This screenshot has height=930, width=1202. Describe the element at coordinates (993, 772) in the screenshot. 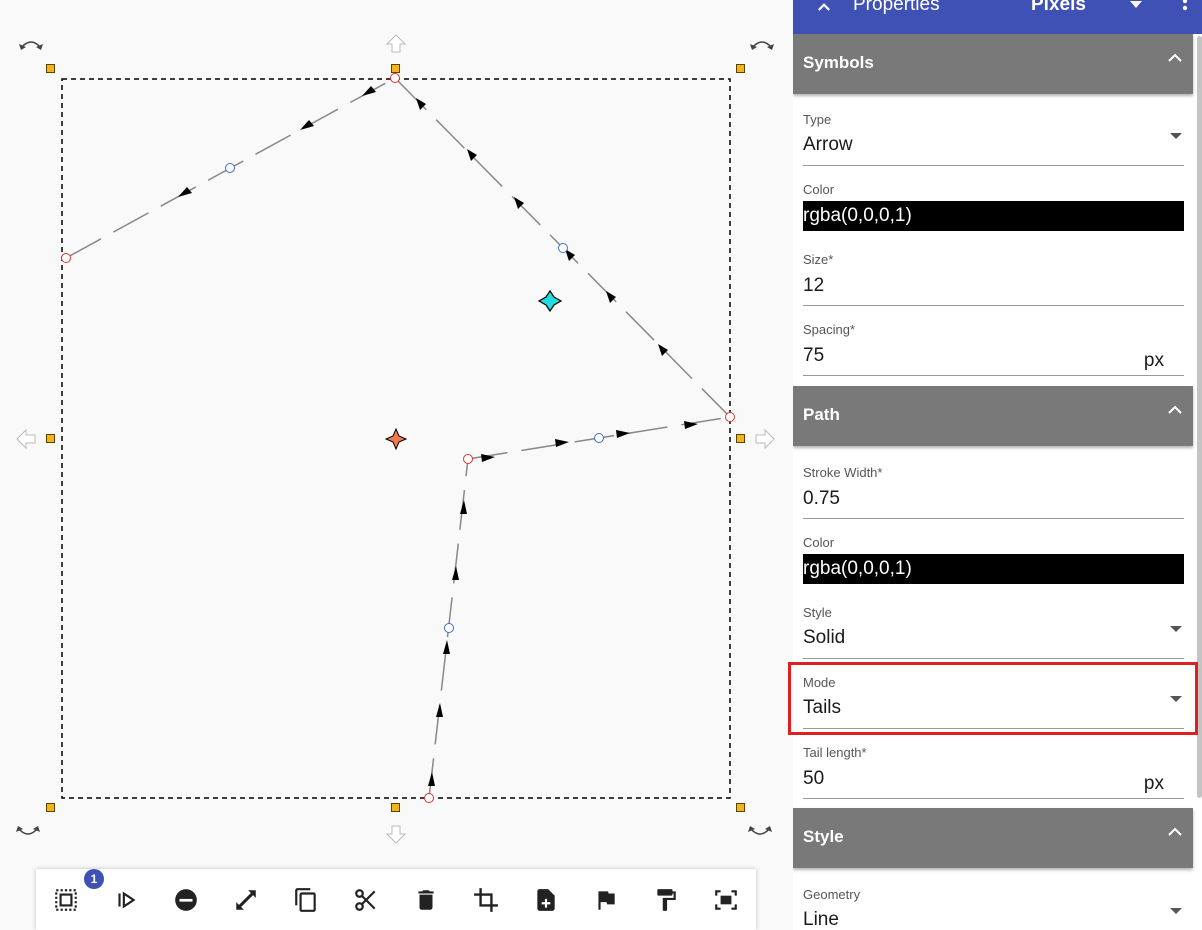

I see `tail-length-input: Tail length* 50 px` at that location.